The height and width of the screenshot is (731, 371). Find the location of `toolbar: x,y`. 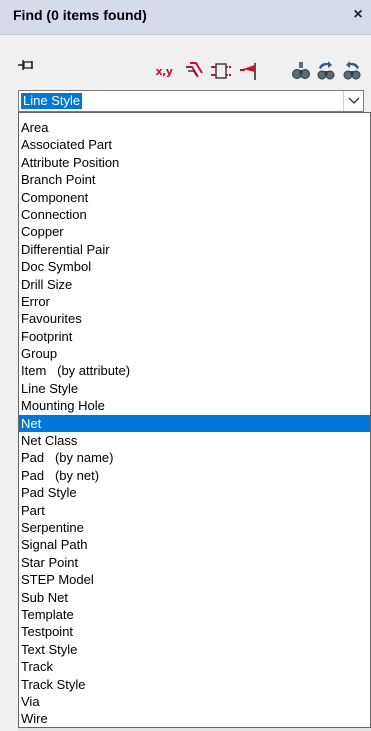

toolbar: x,y is located at coordinates (185, 60).